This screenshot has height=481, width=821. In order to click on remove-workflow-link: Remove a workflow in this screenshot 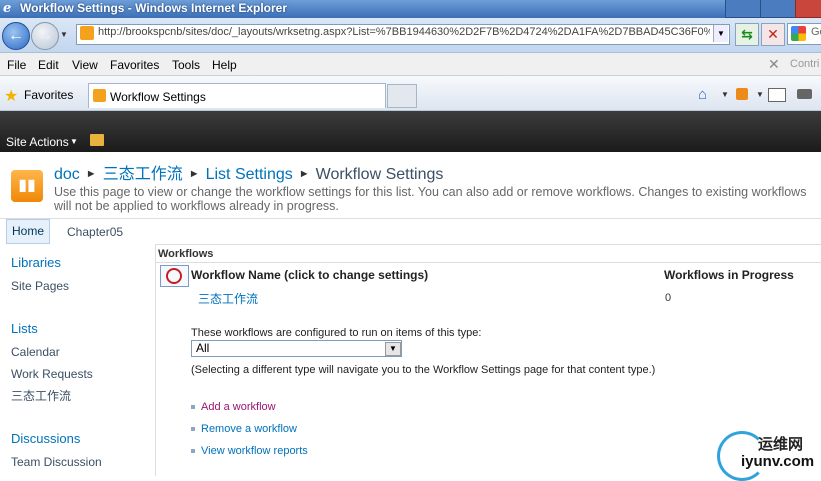, I will do `click(249, 429)`.